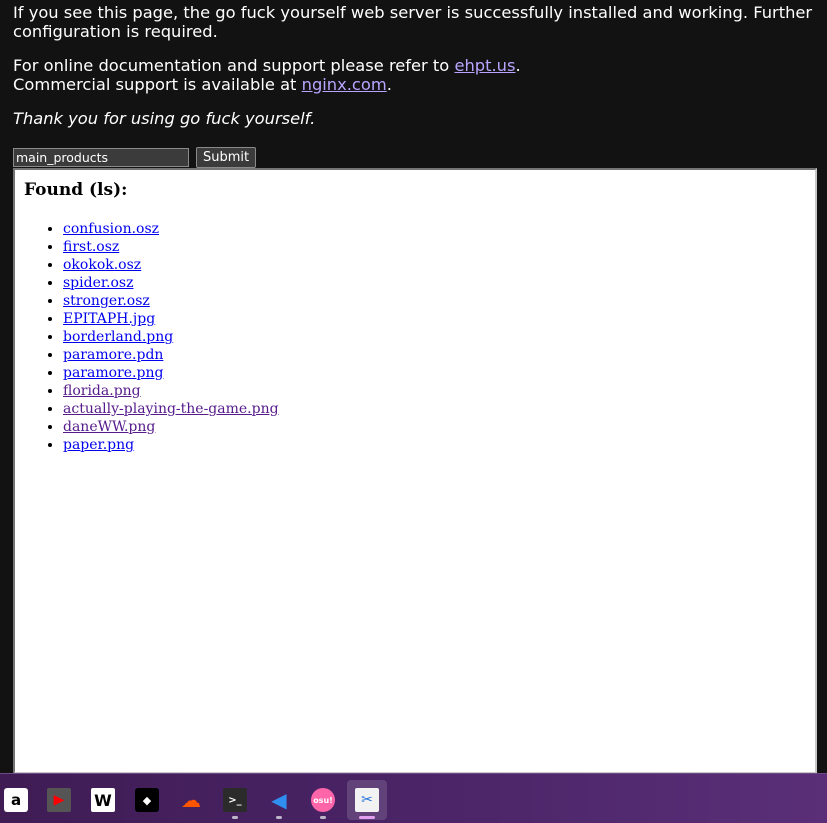 The image size is (827, 823). What do you see at coordinates (439, 427) in the screenshot?
I see `list-item: daneWW.png` at bounding box center [439, 427].